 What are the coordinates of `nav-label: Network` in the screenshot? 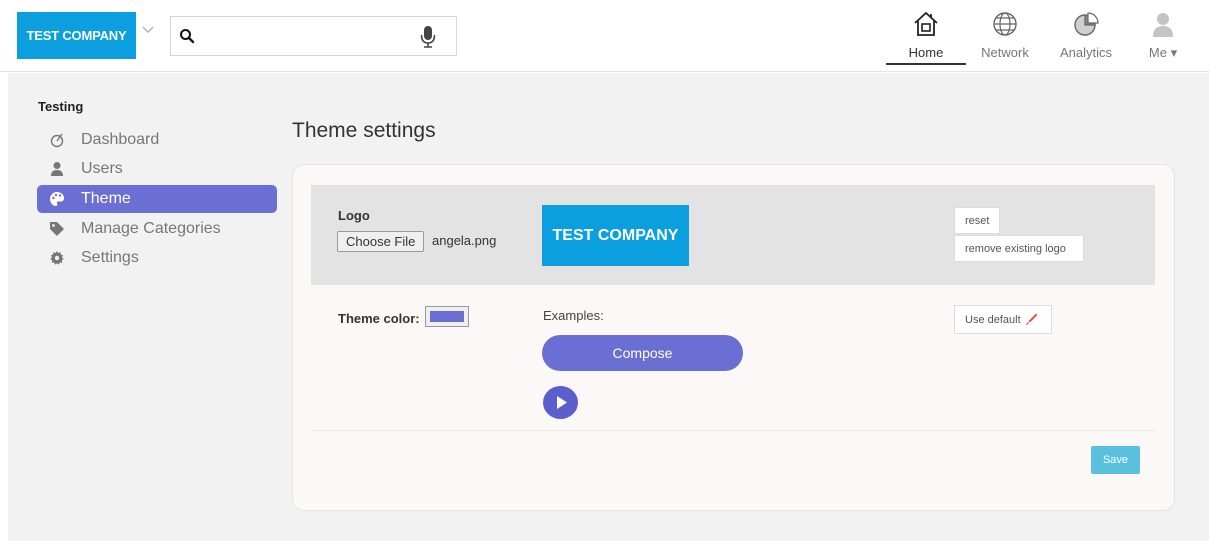 It's located at (1005, 52).